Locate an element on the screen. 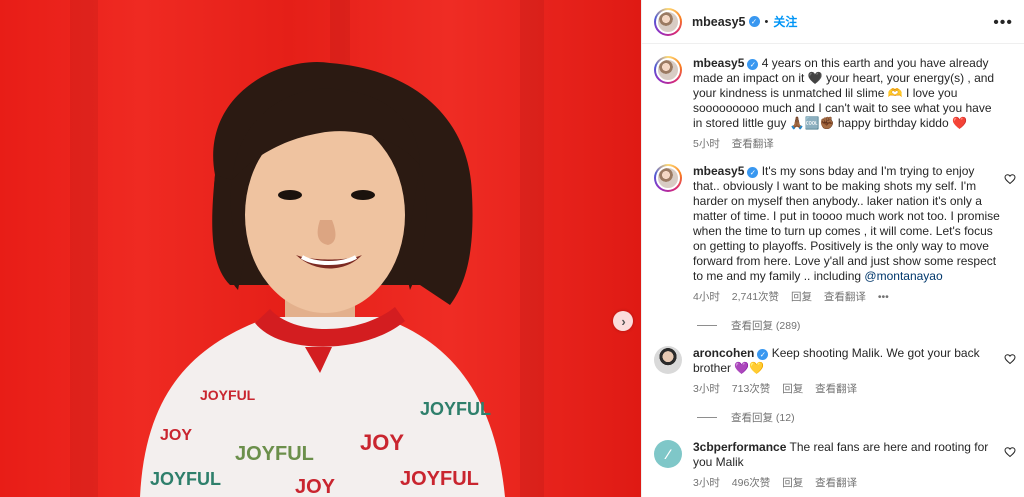 Image resolution: width=1024 pixels, height=497 pixels. commenter-username: aroncohen is located at coordinates (723, 353).